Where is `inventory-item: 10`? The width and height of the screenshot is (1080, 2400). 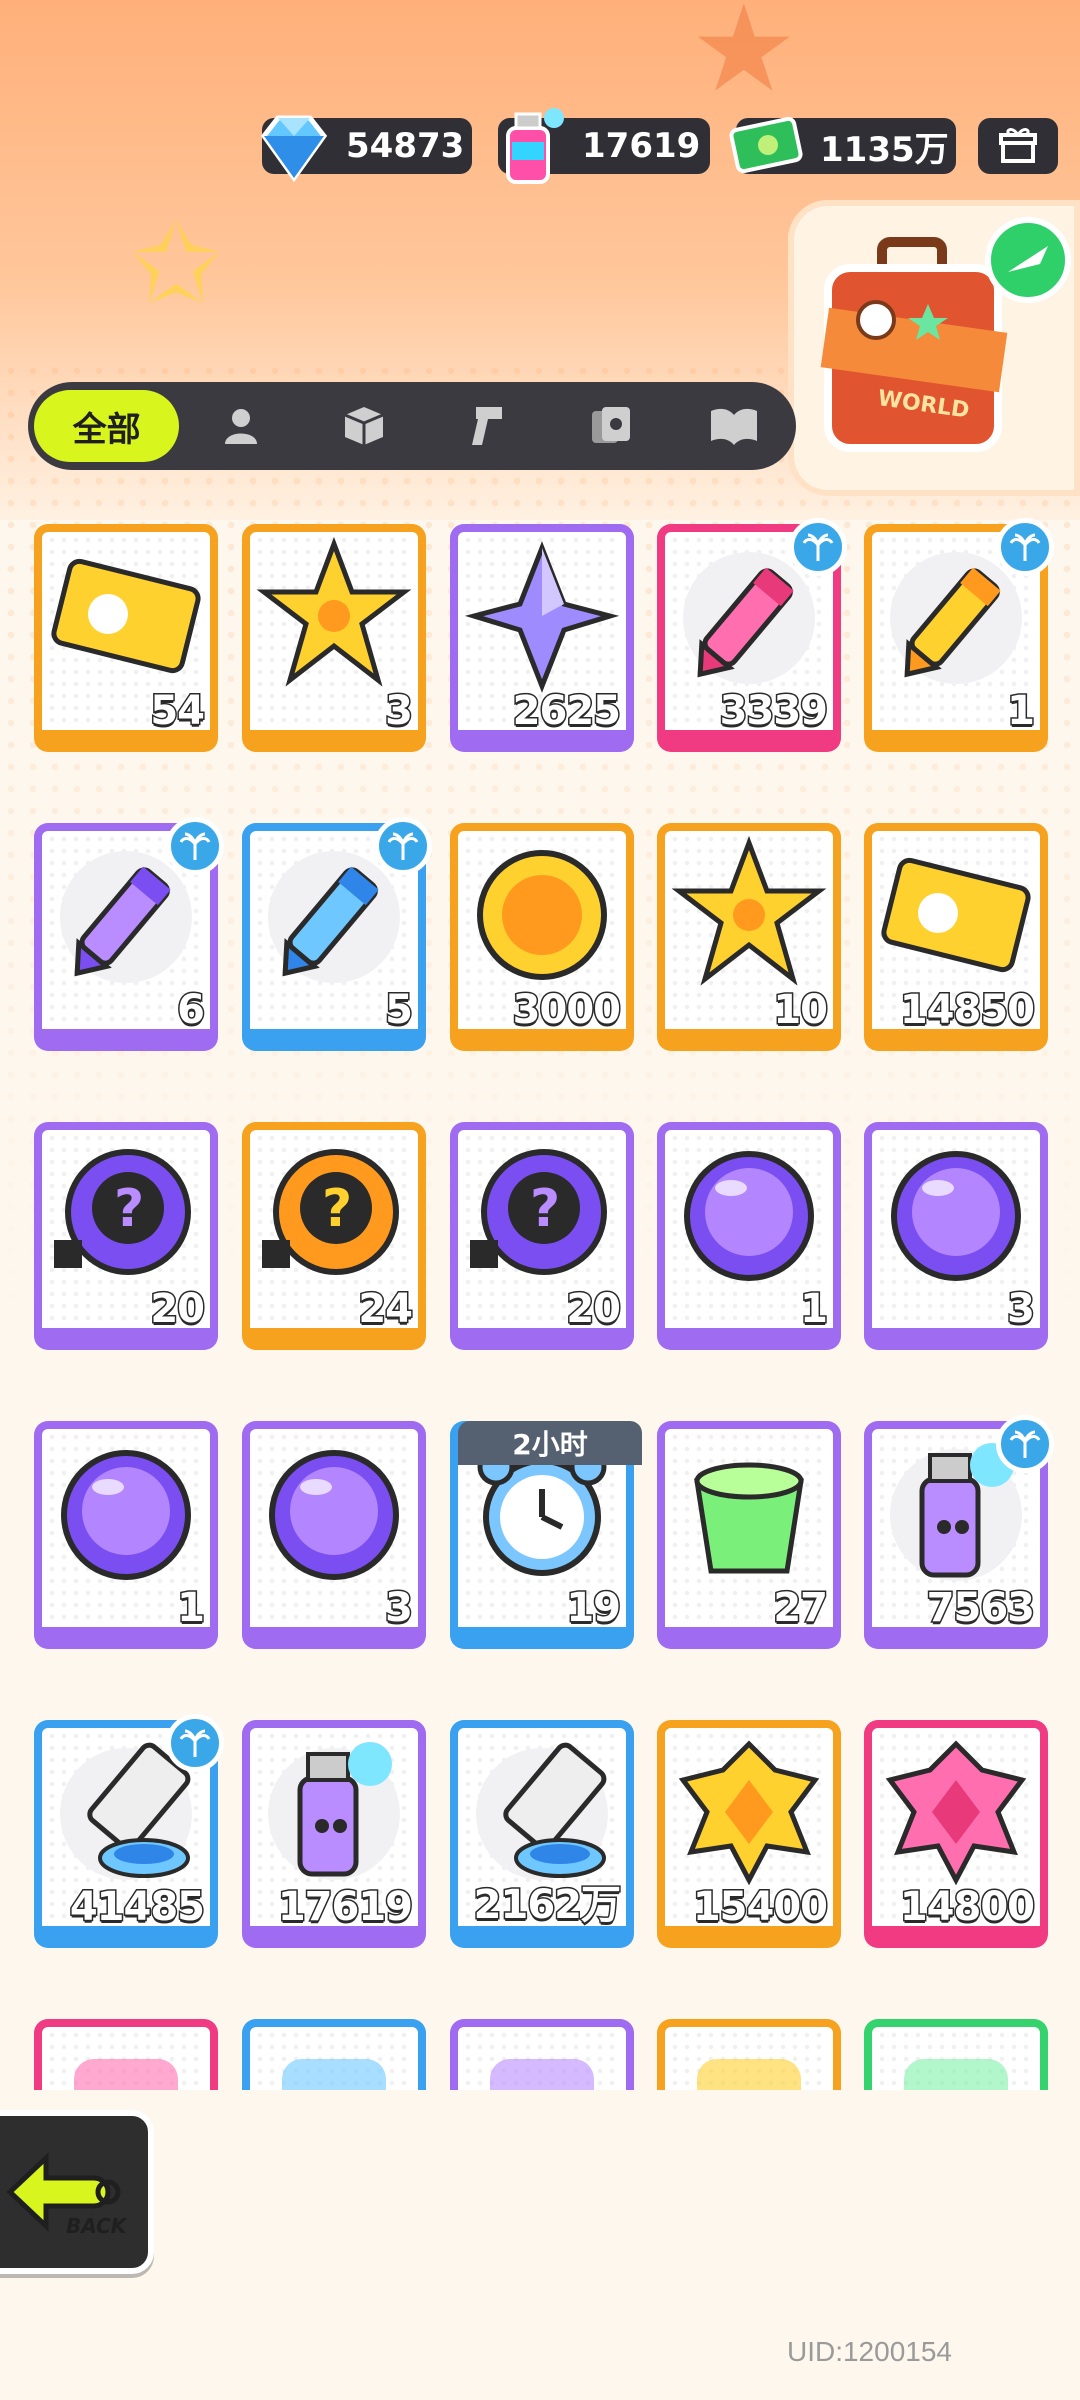
inventory-item: 10 is located at coordinates (749, 937).